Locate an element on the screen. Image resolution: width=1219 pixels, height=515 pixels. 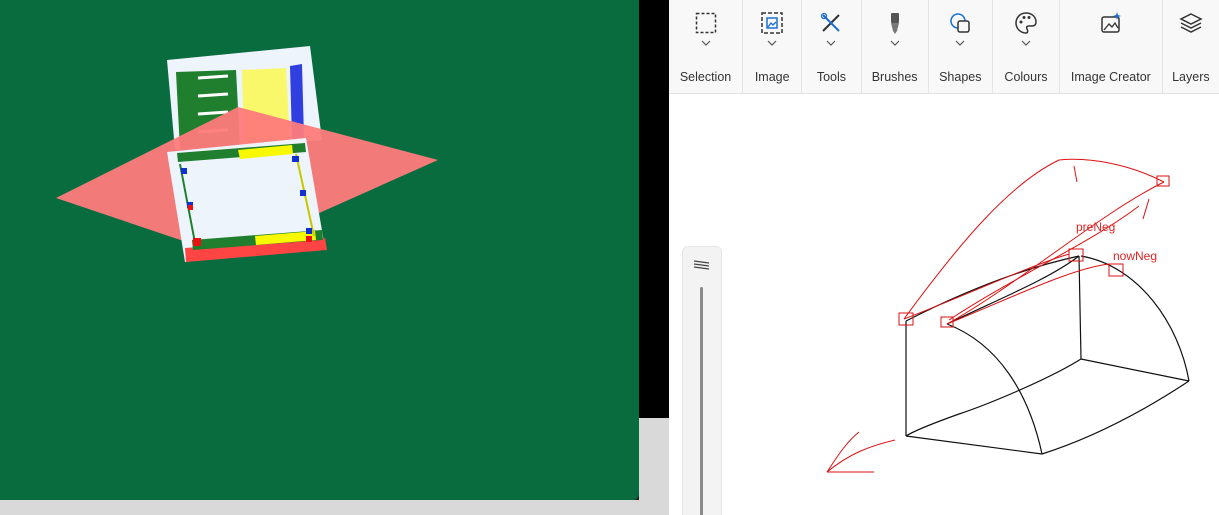
ribbon-label: Shapes is located at coordinates (960, 77).